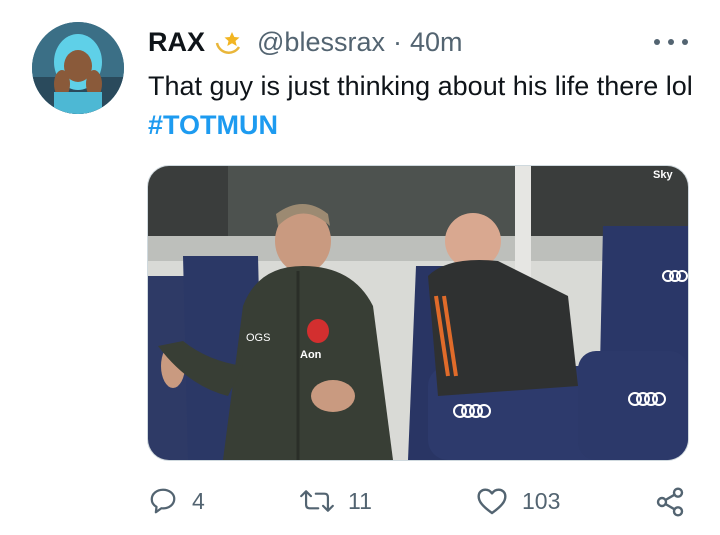  What do you see at coordinates (317, 501) in the screenshot?
I see `retweet-icon` at bounding box center [317, 501].